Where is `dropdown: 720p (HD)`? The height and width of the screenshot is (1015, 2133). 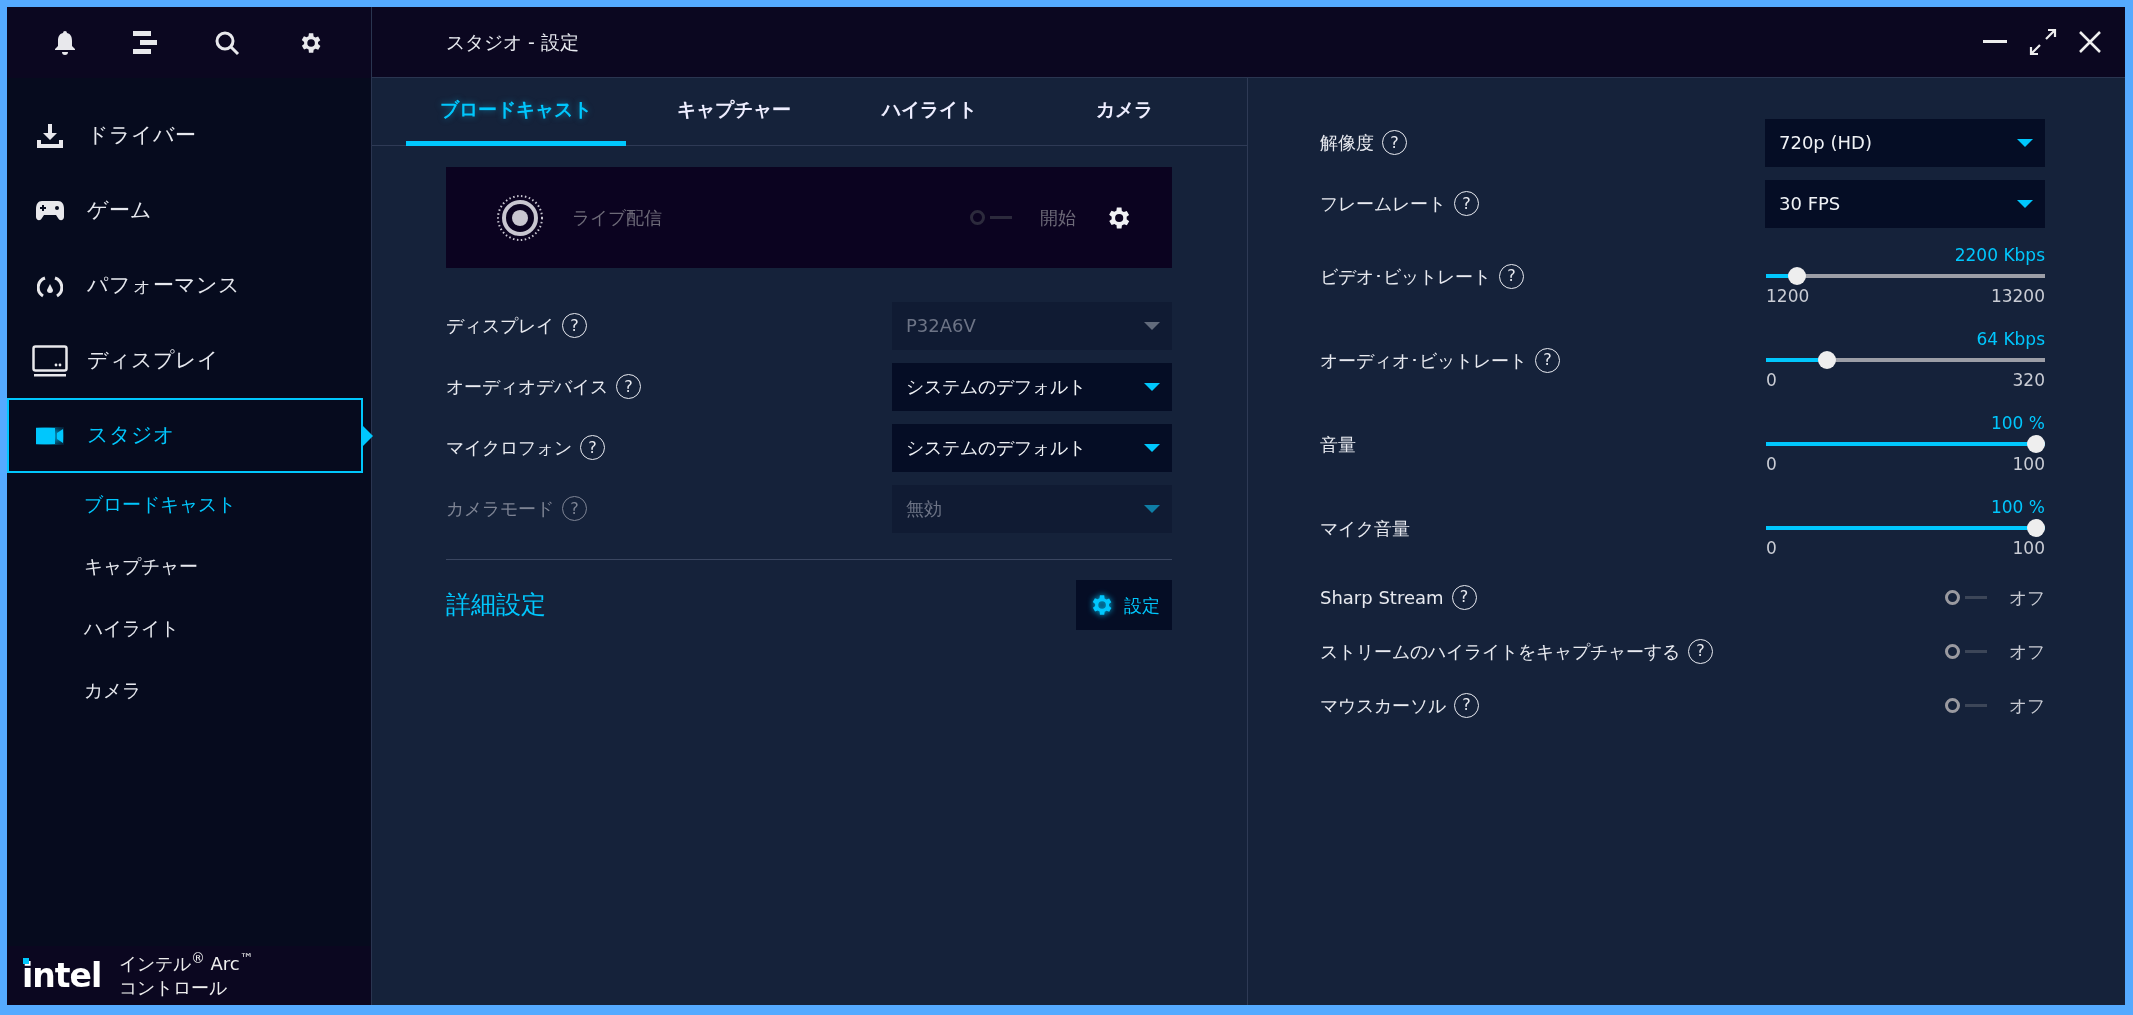 dropdown: 720p (HD) is located at coordinates (1905, 142).